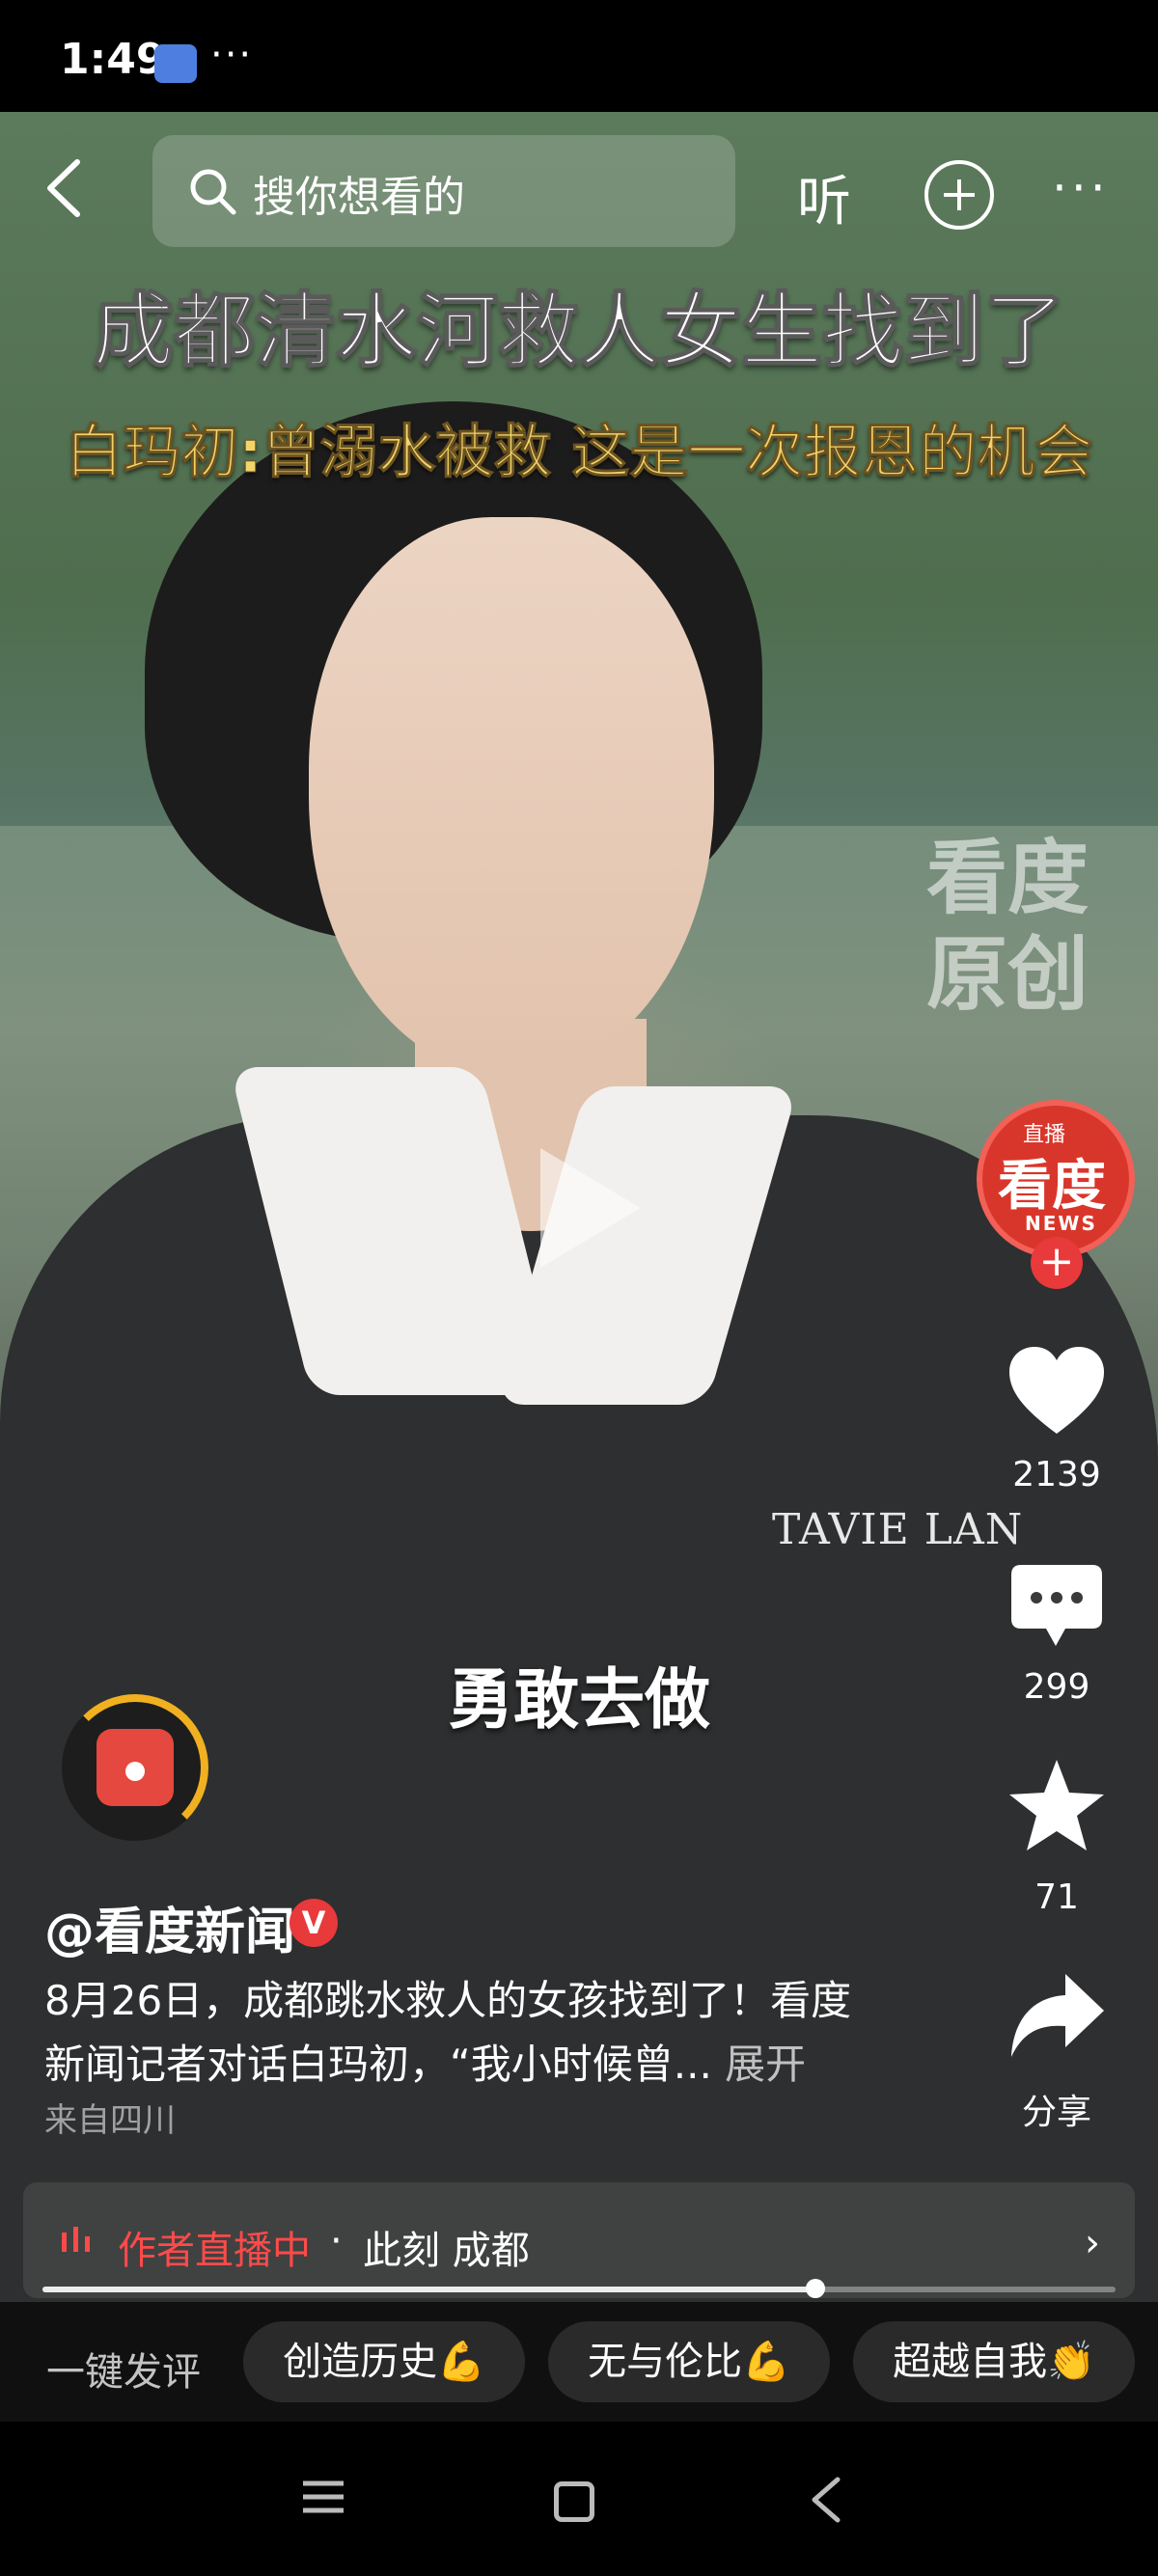 This screenshot has width=1158, height=2576. What do you see at coordinates (1057, 2017) in the screenshot?
I see `share-arrow-icon` at bounding box center [1057, 2017].